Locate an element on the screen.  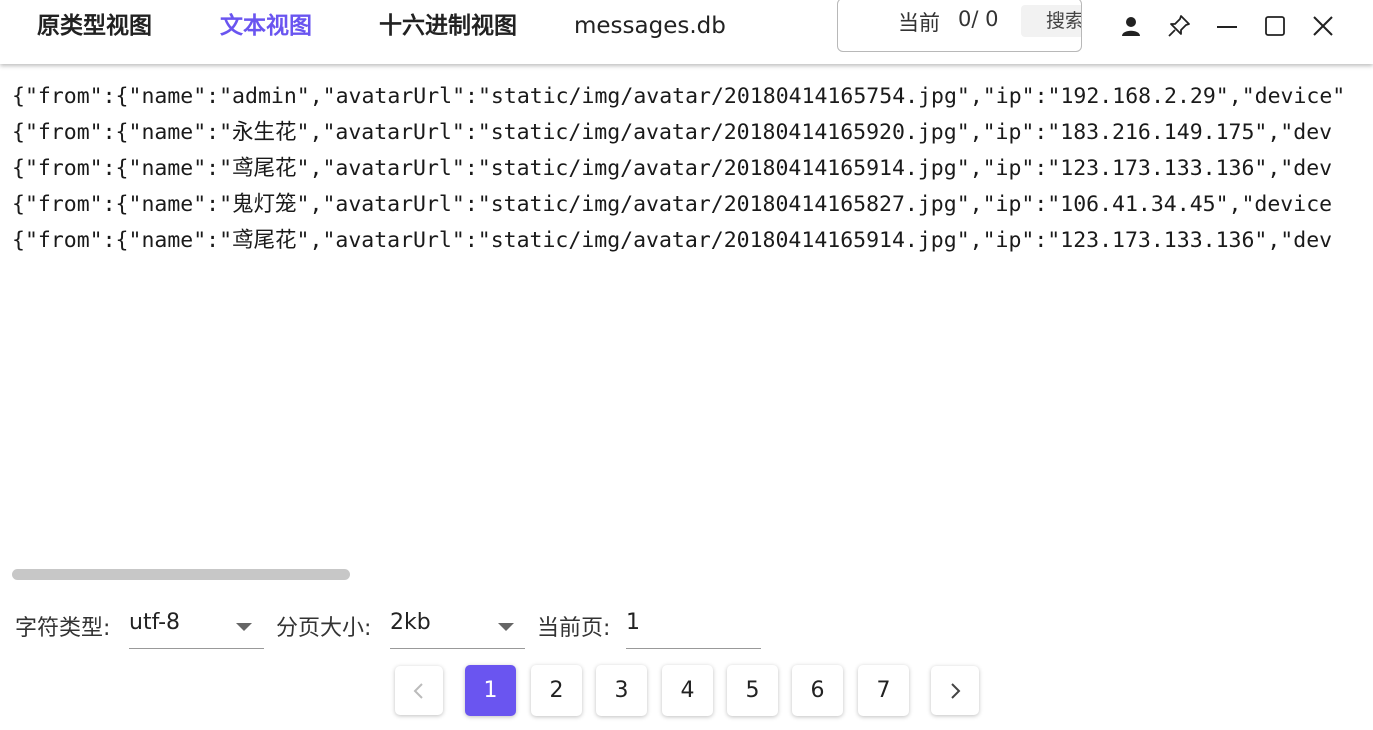
page-button-1: 1 is located at coordinates (490, 690).